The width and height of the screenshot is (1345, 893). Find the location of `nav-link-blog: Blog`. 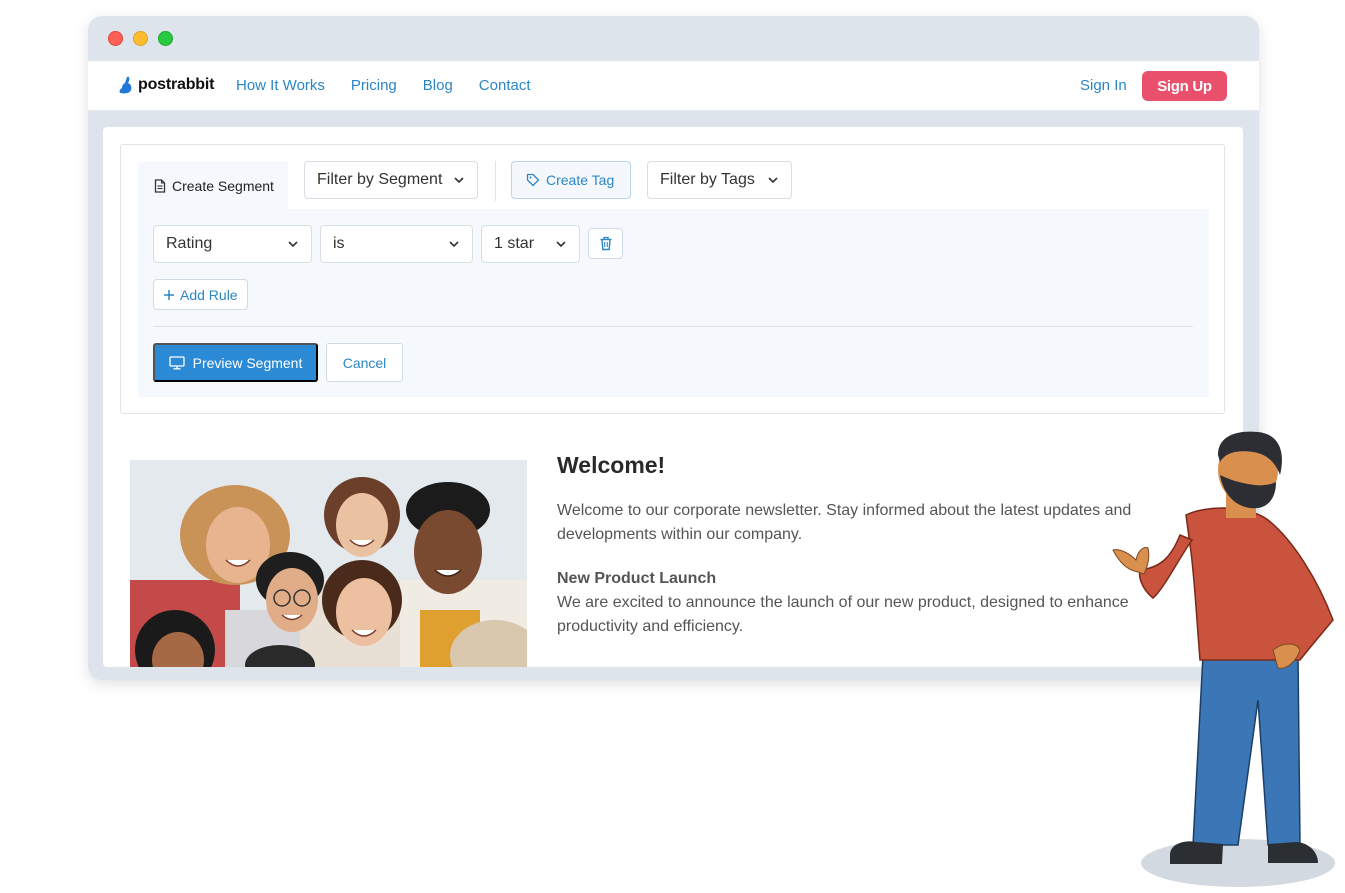

nav-link-blog: Blog is located at coordinates (438, 85).